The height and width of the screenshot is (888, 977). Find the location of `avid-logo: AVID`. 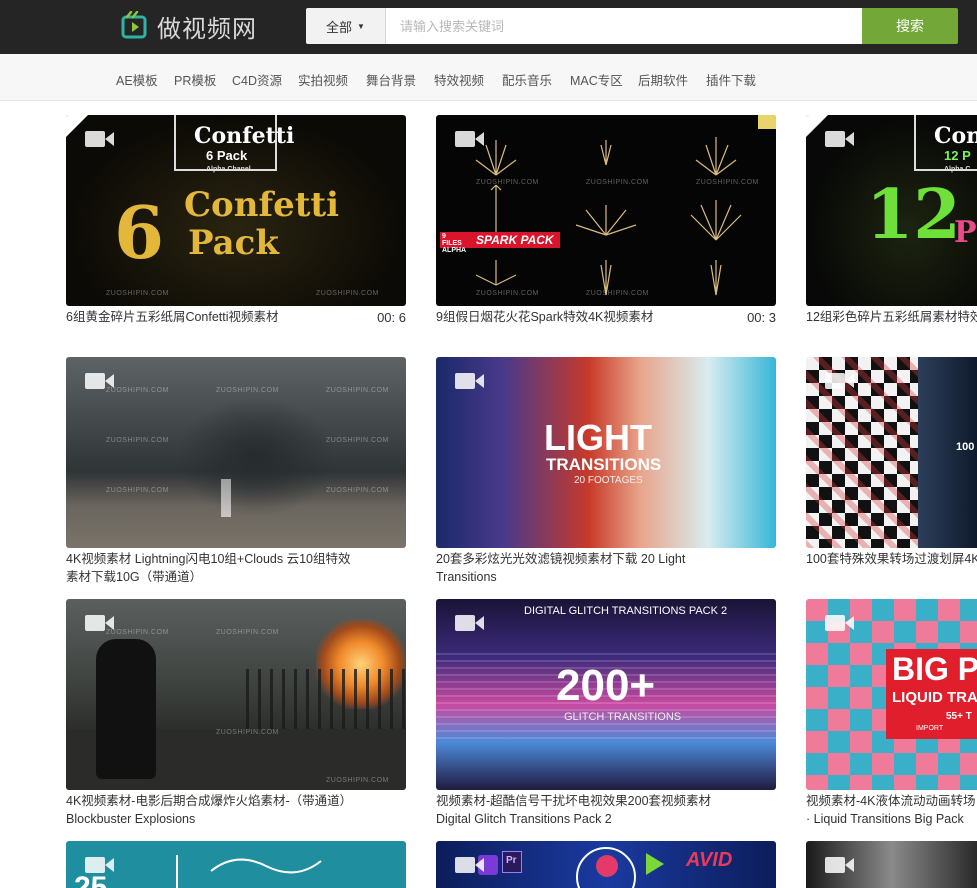

avid-logo: AVID is located at coordinates (709, 860).